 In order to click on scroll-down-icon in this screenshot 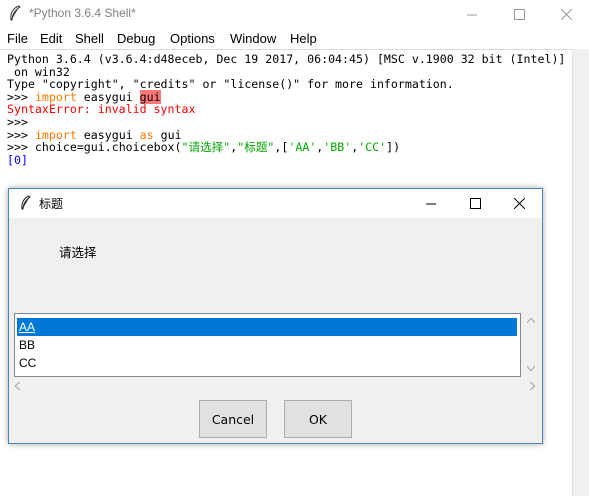, I will do `click(531, 369)`.